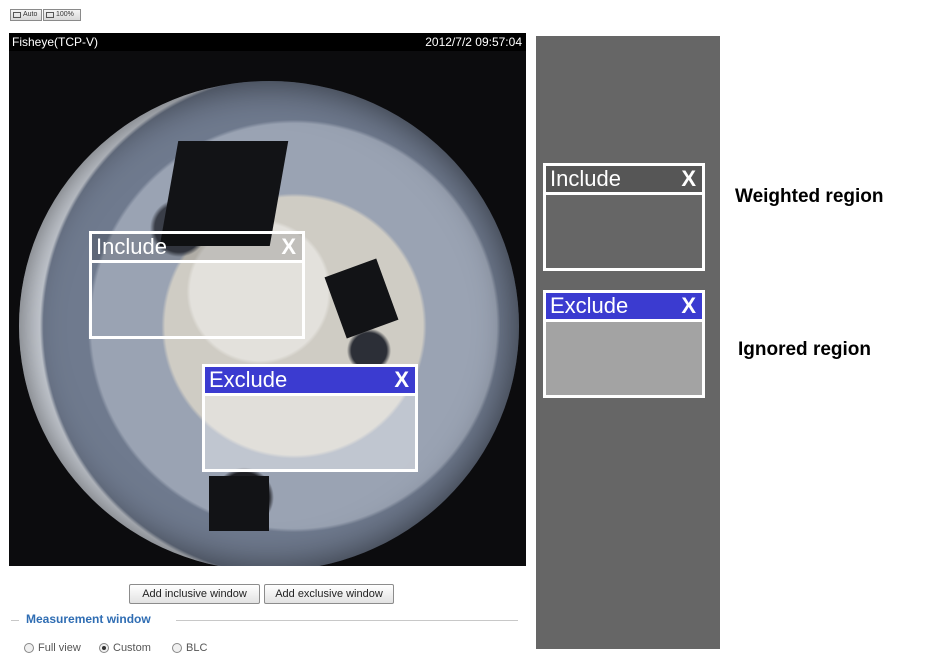  What do you see at coordinates (589, 305) in the screenshot?
I see `legend-exclude-label: Exclude` at bounding box center [589, 305].